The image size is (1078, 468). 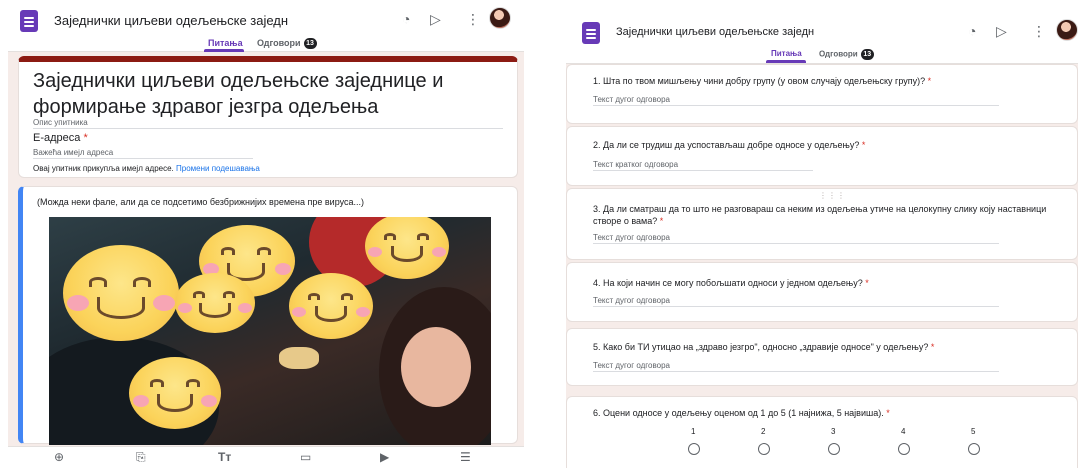 I want to click on drag-handle: ⋮⋮⋮, so click(x=832, y=195).